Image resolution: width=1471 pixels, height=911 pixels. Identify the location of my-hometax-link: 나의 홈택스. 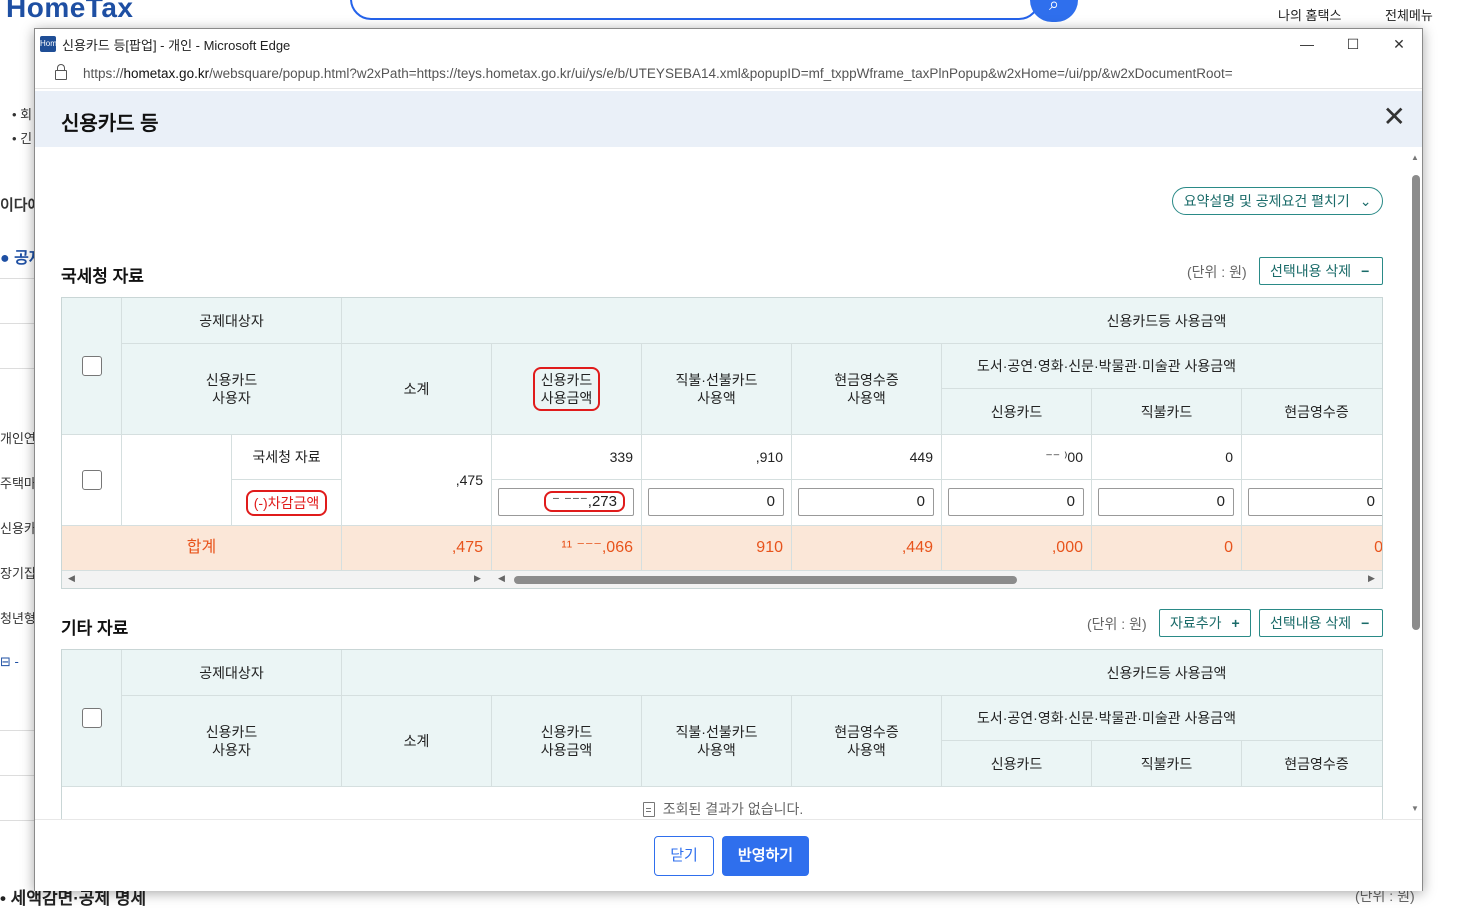
(1309, 14).